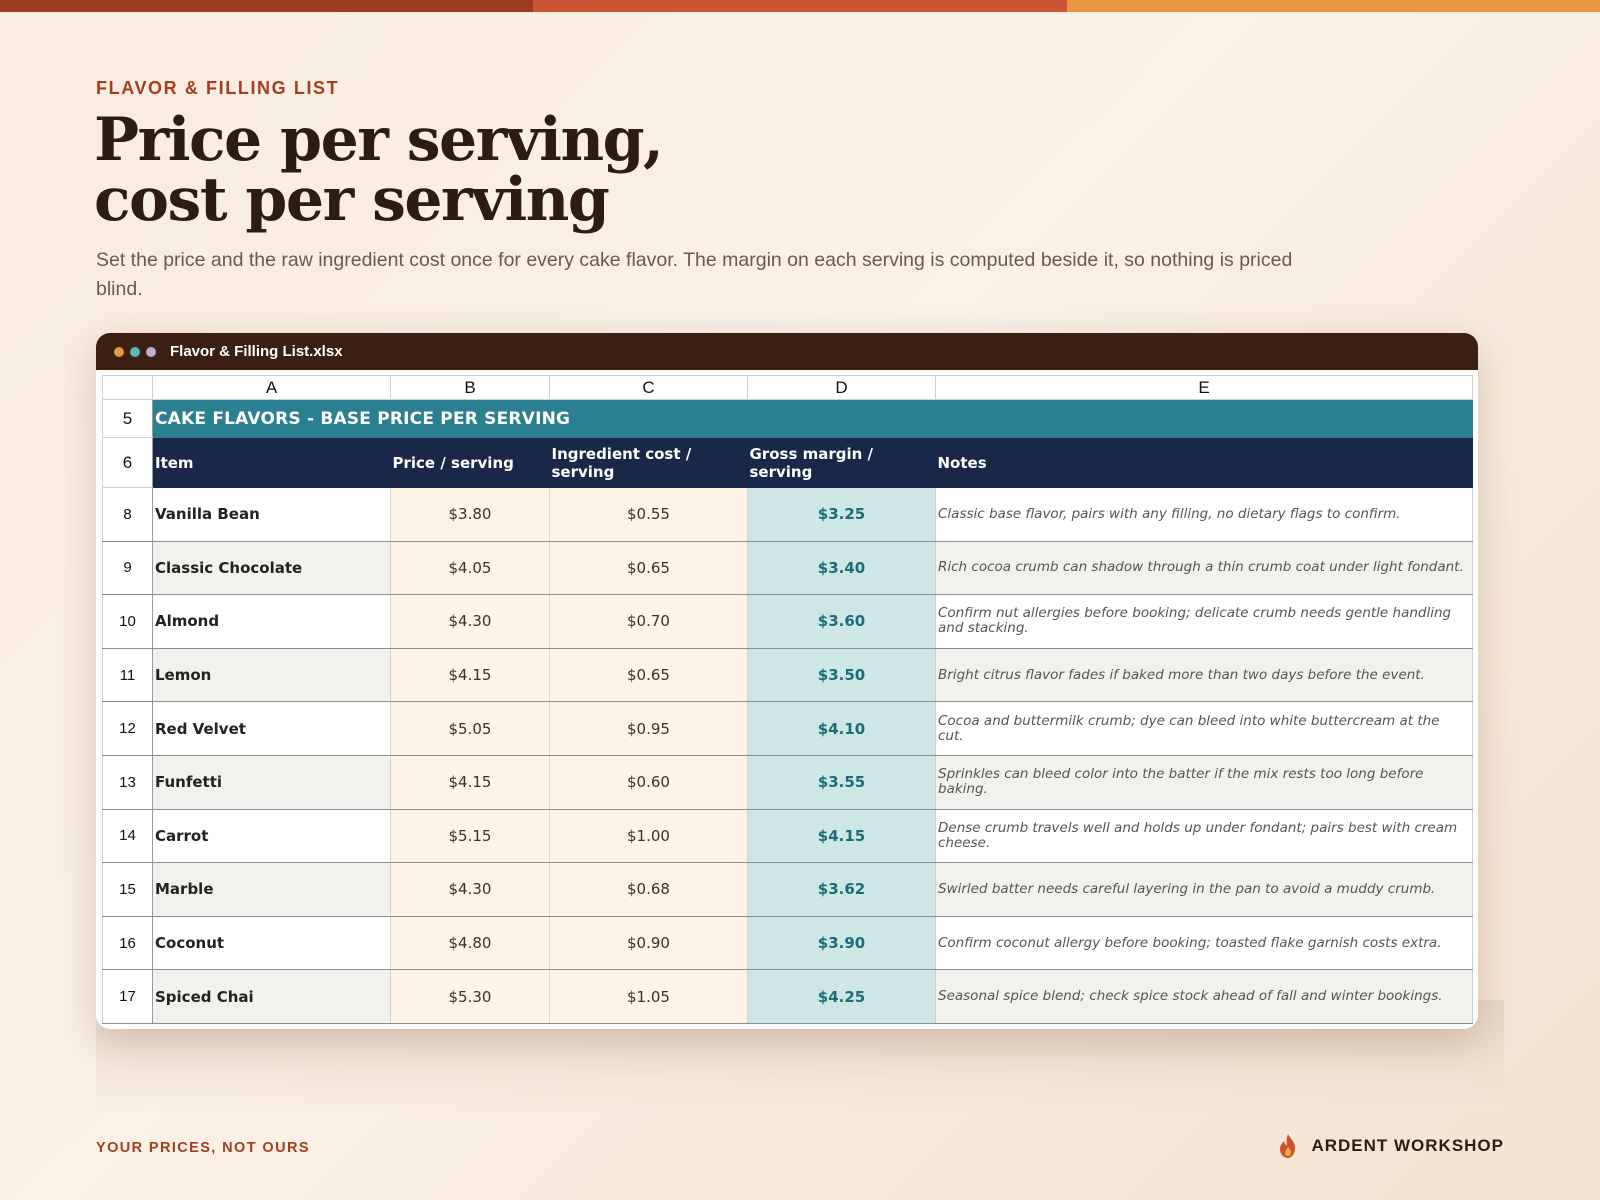 The width and height of the screenshot is (1600, 1200). I want to click on cell-ingredient-cost: $1.00, so click(648, 836).